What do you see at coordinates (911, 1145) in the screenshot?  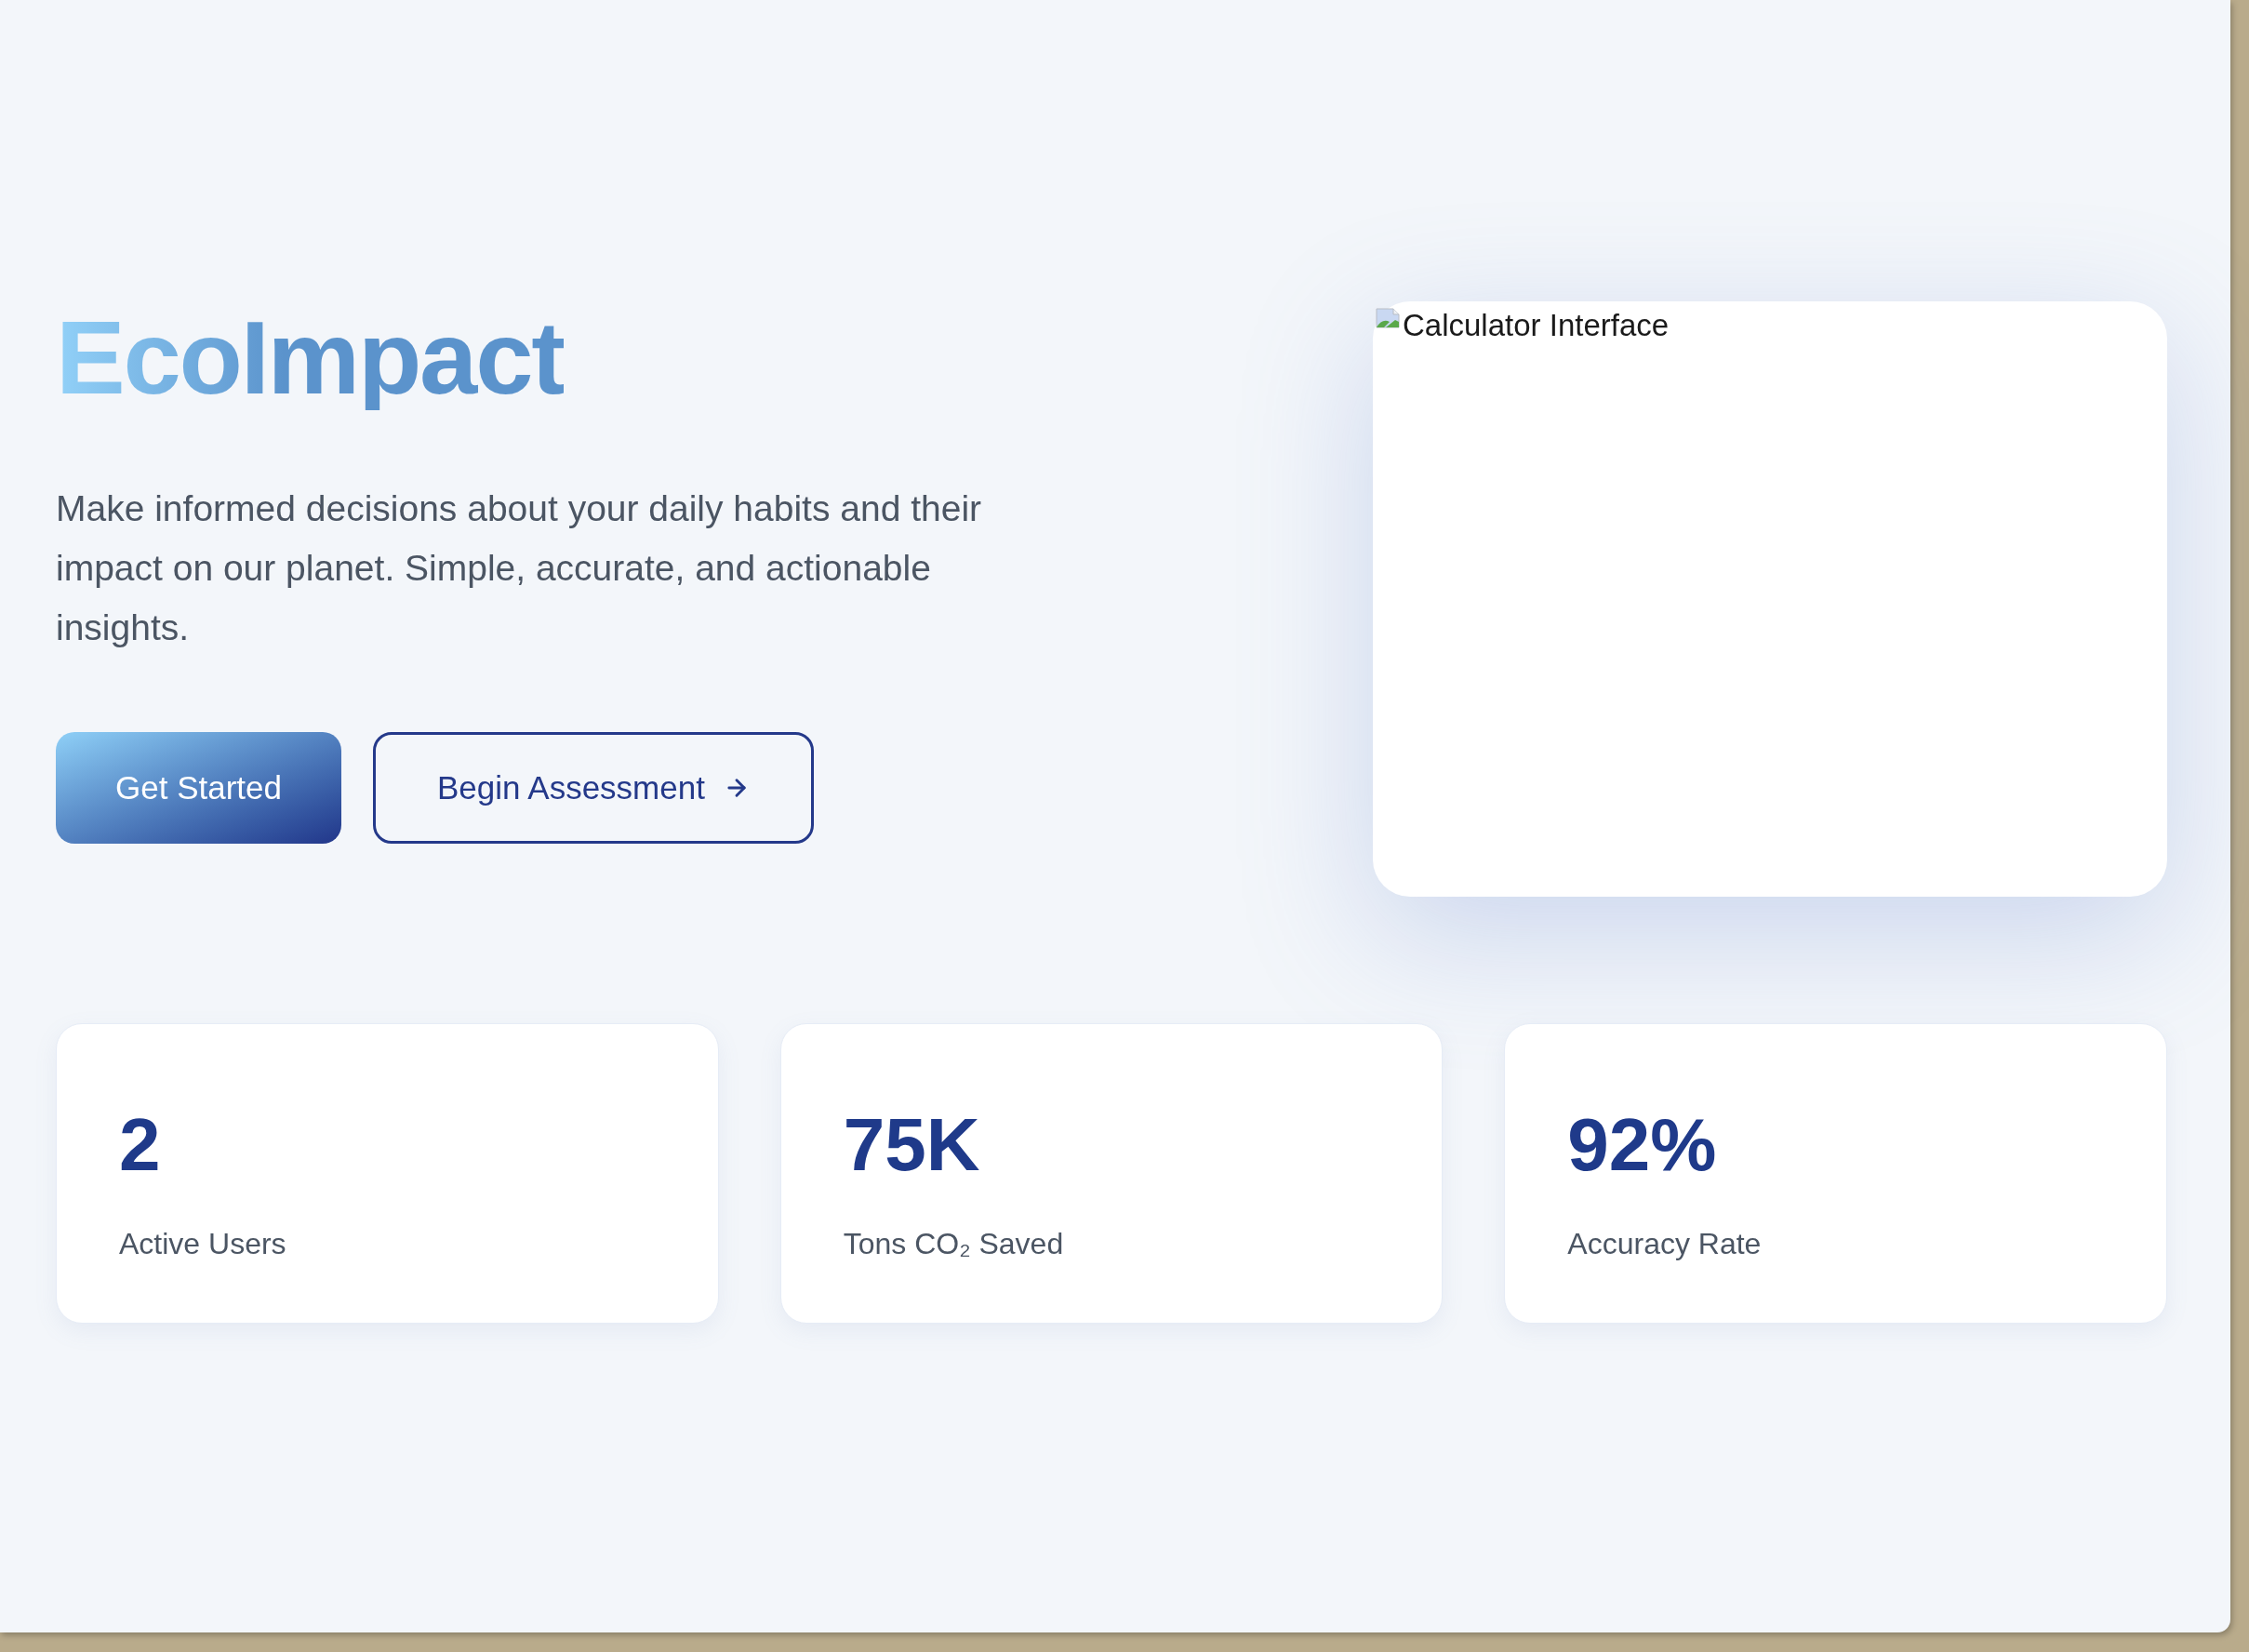 I see `stat-value: 75K` at bounding box center [911, 1145].